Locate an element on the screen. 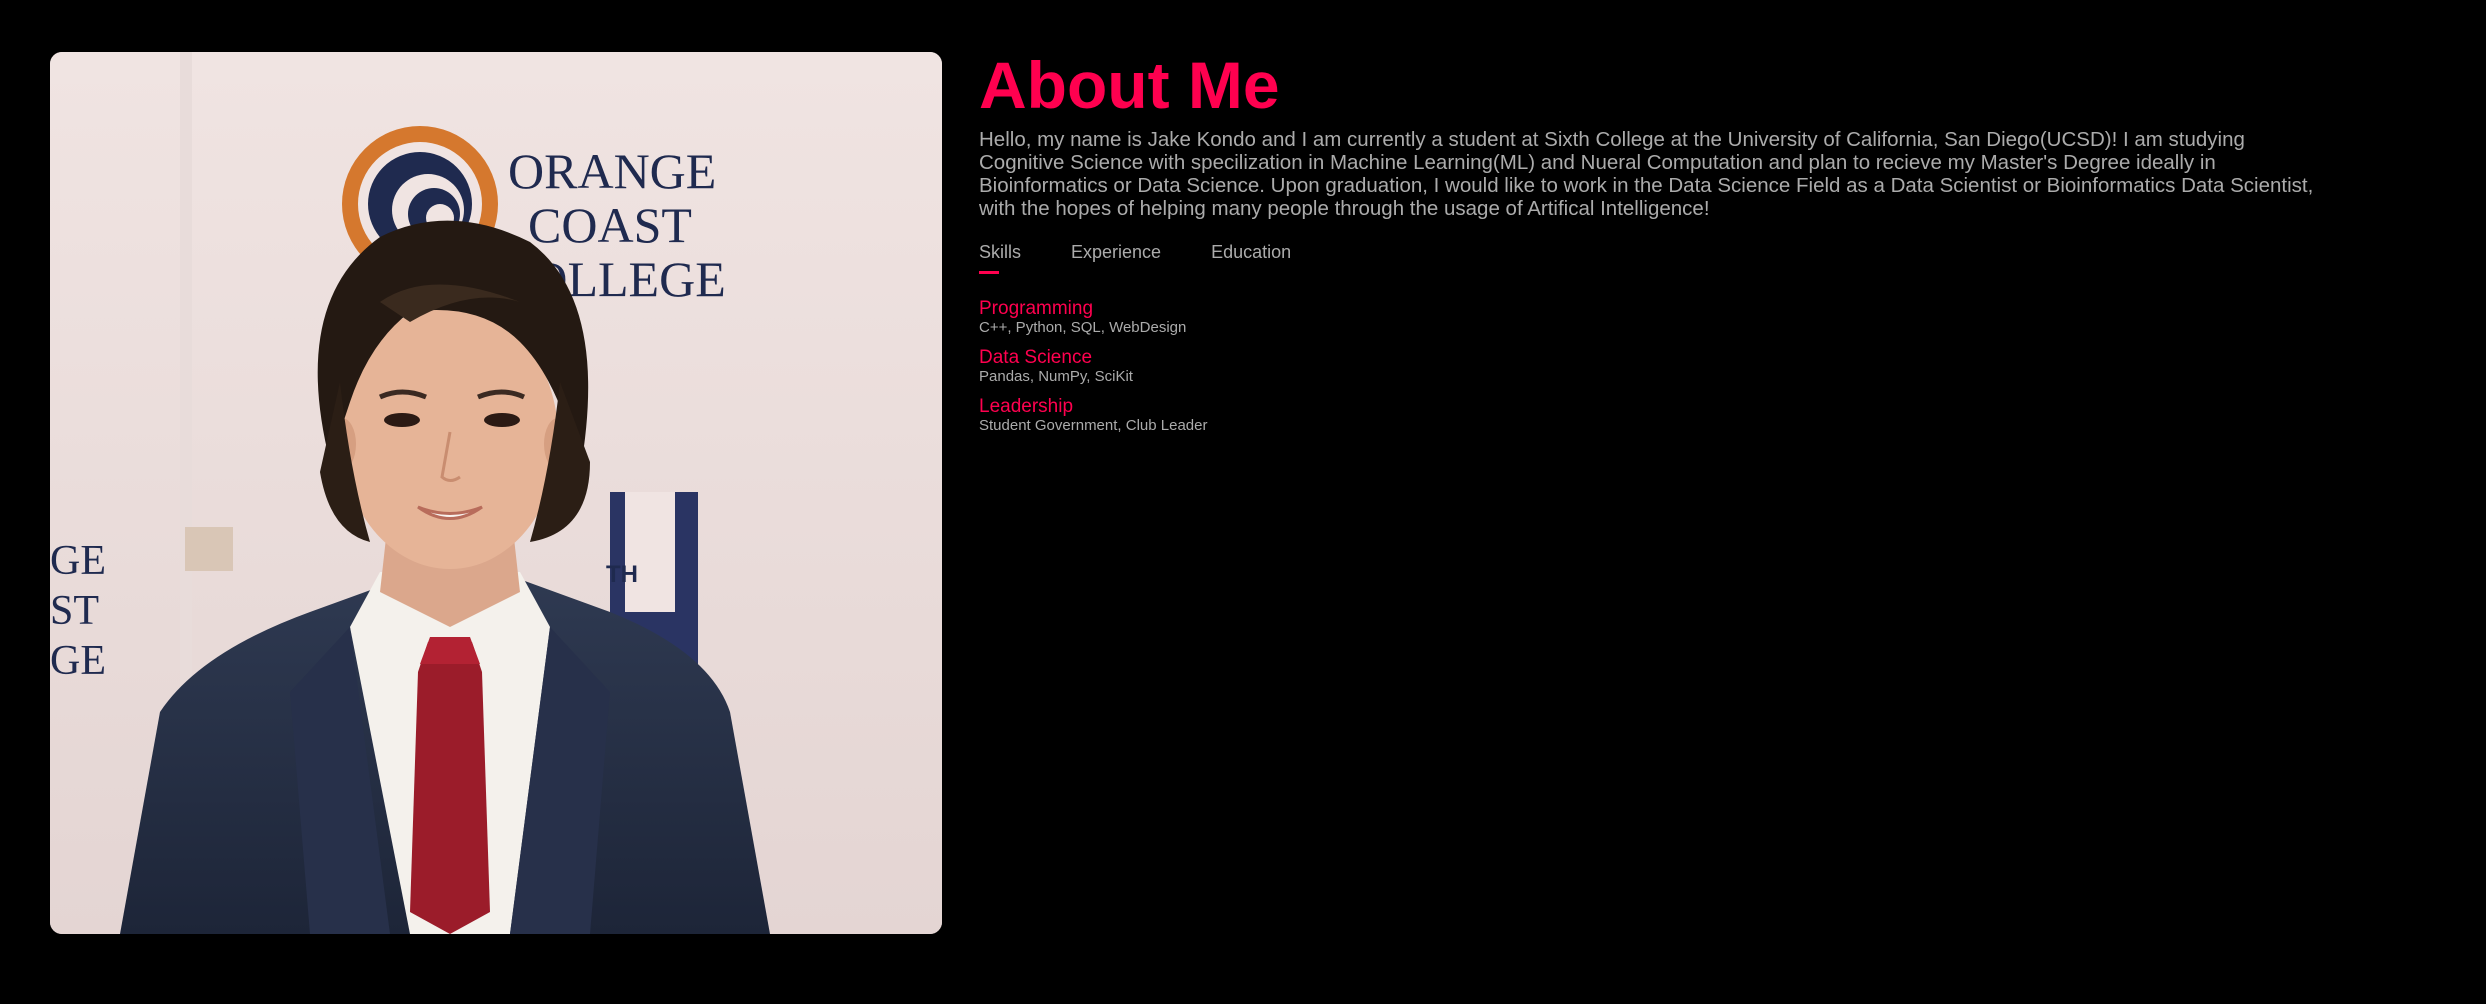 Image resolution: width=2486 pixels, height=1004 pixels. side-text-1: GE is located at coordinates (78, 561).